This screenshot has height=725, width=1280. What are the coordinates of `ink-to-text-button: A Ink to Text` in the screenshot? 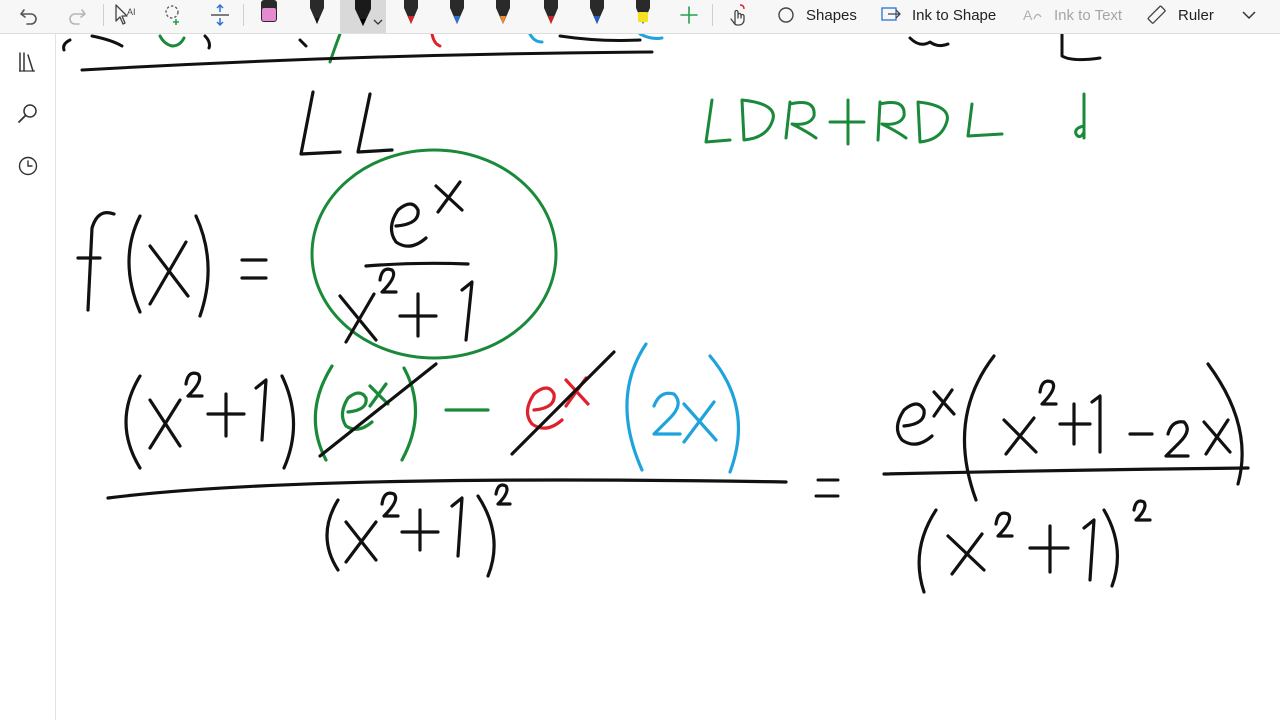 It's located at (1072, 15).